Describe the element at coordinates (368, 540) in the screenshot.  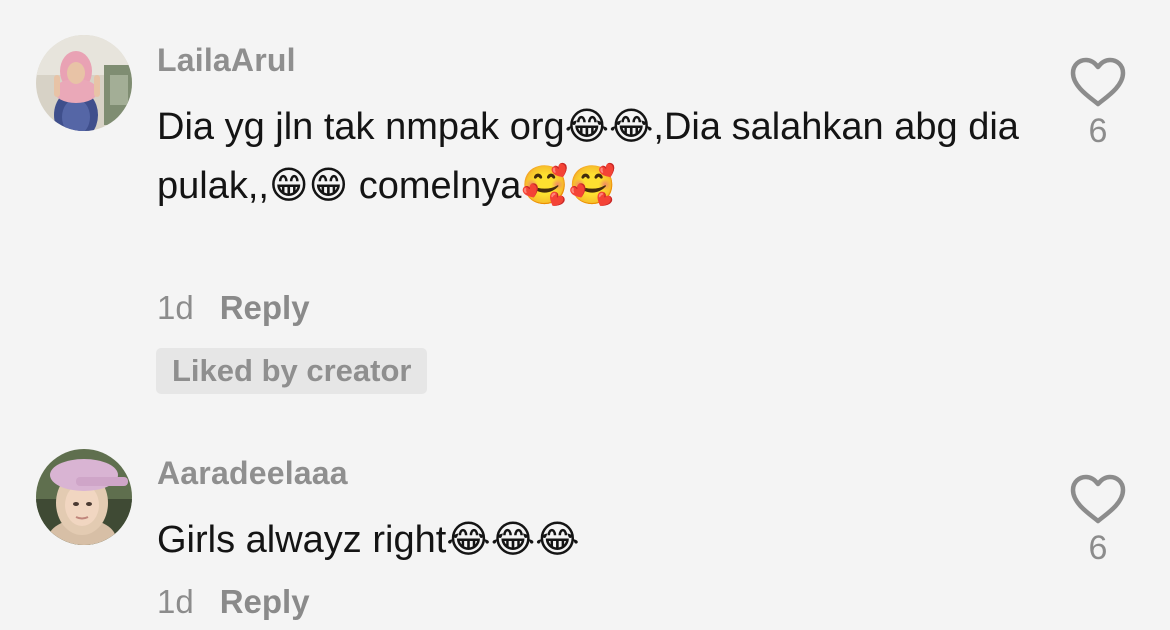
I see `comment-text: Girls alwayz right😂😂😂` at that location.